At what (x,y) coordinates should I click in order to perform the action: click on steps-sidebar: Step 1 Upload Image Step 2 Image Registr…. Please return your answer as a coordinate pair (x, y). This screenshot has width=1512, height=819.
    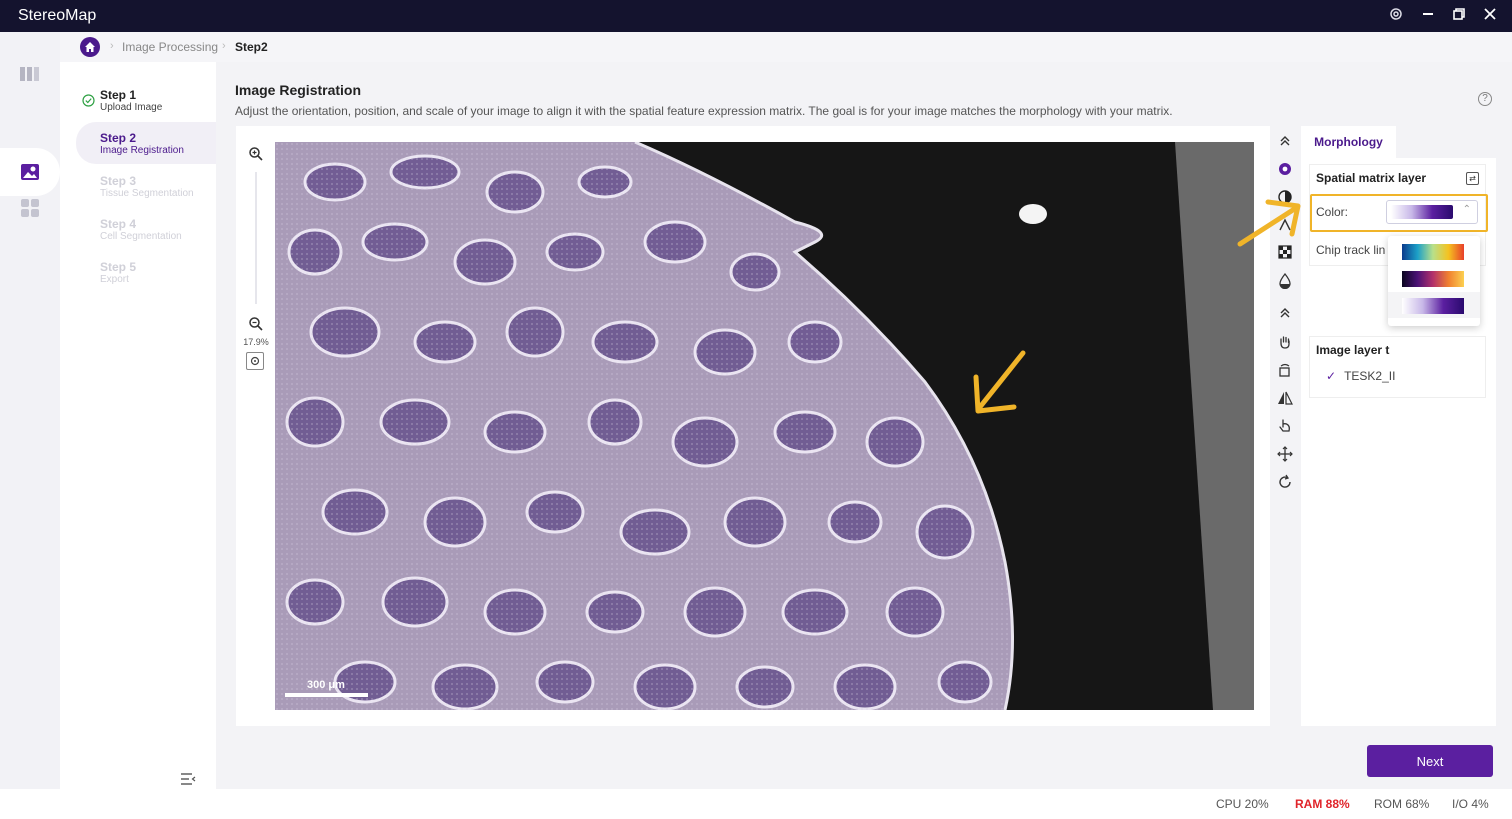
    Looking at the image, I should click on (138, 425).